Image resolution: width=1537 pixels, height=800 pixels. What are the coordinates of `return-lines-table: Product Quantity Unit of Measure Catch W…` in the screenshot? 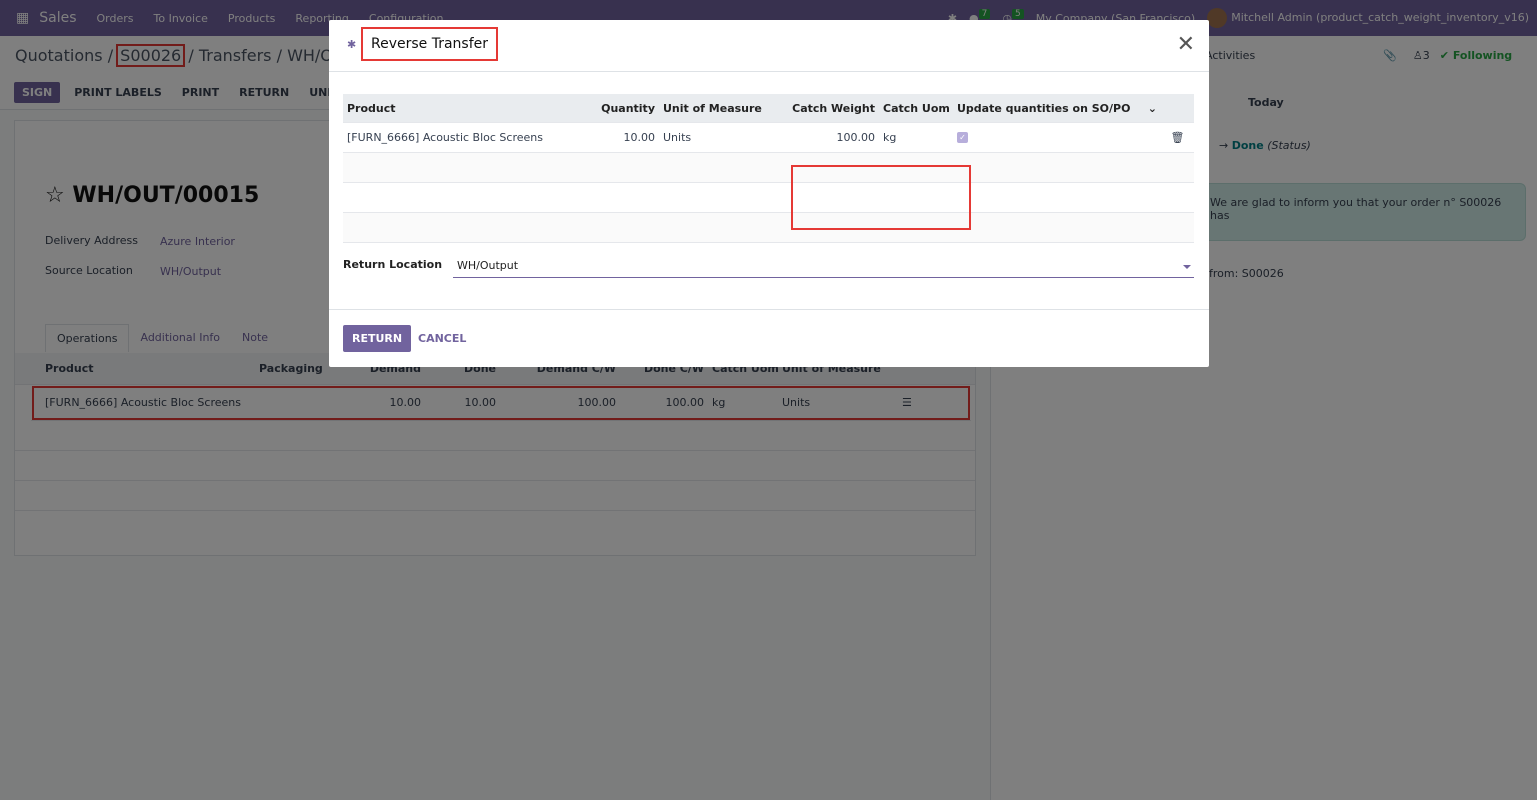 It's located at (768, 168).